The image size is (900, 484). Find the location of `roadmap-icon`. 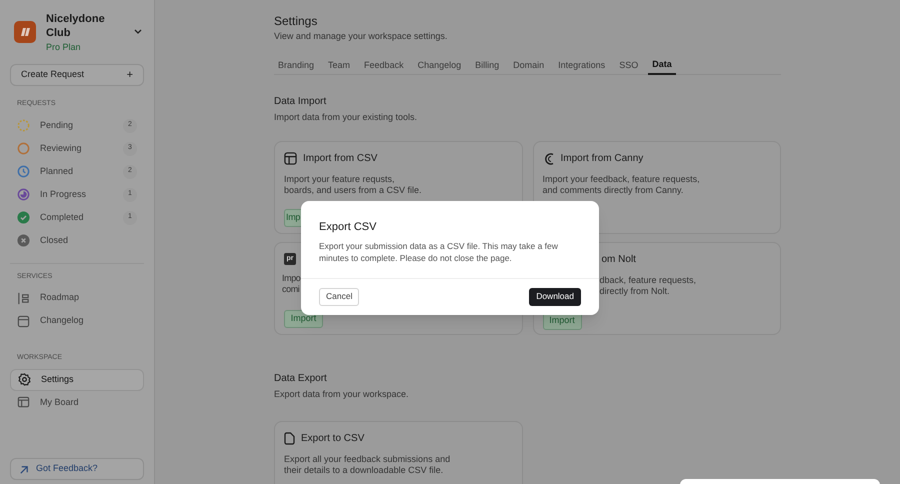

roadmap-icon is located at coordinates (23, 298).